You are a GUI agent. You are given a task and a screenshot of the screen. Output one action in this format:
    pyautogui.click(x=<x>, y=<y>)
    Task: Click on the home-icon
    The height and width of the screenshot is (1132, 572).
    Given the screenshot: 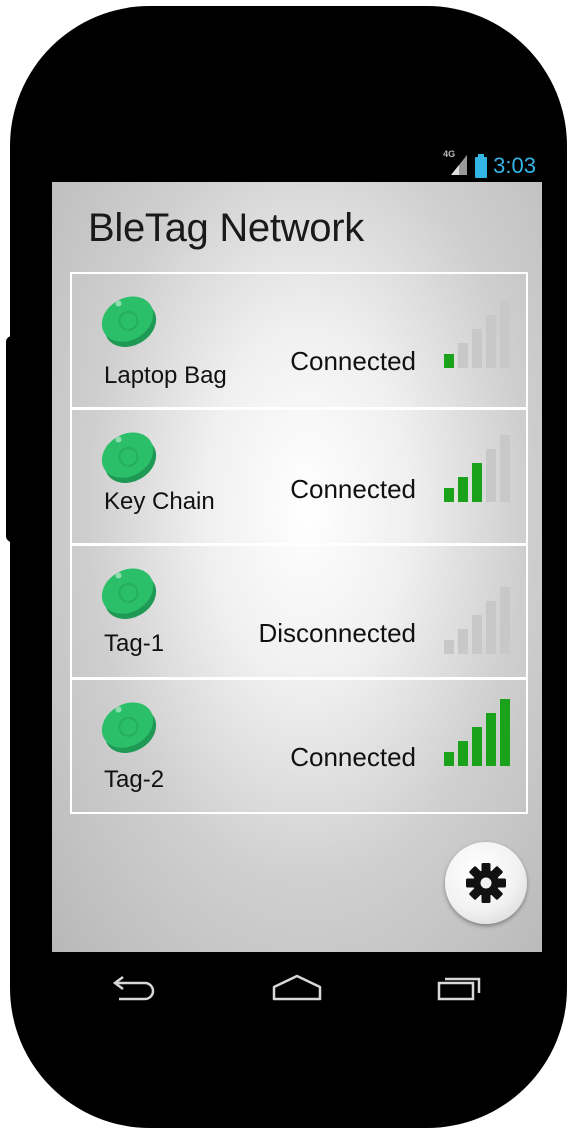 What is the action you would take?
    pyautogui.click(x=297, y=987)
    